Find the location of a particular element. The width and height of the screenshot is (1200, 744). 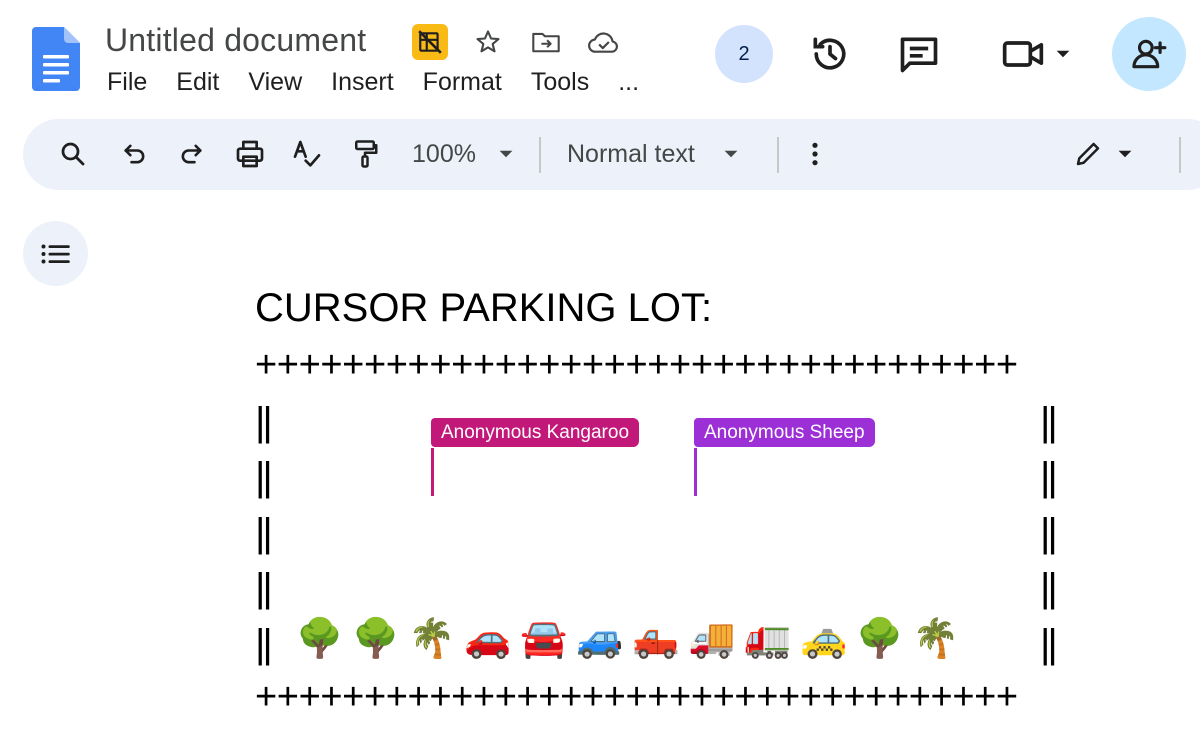

star-icon is located at coordinates (488, 42).